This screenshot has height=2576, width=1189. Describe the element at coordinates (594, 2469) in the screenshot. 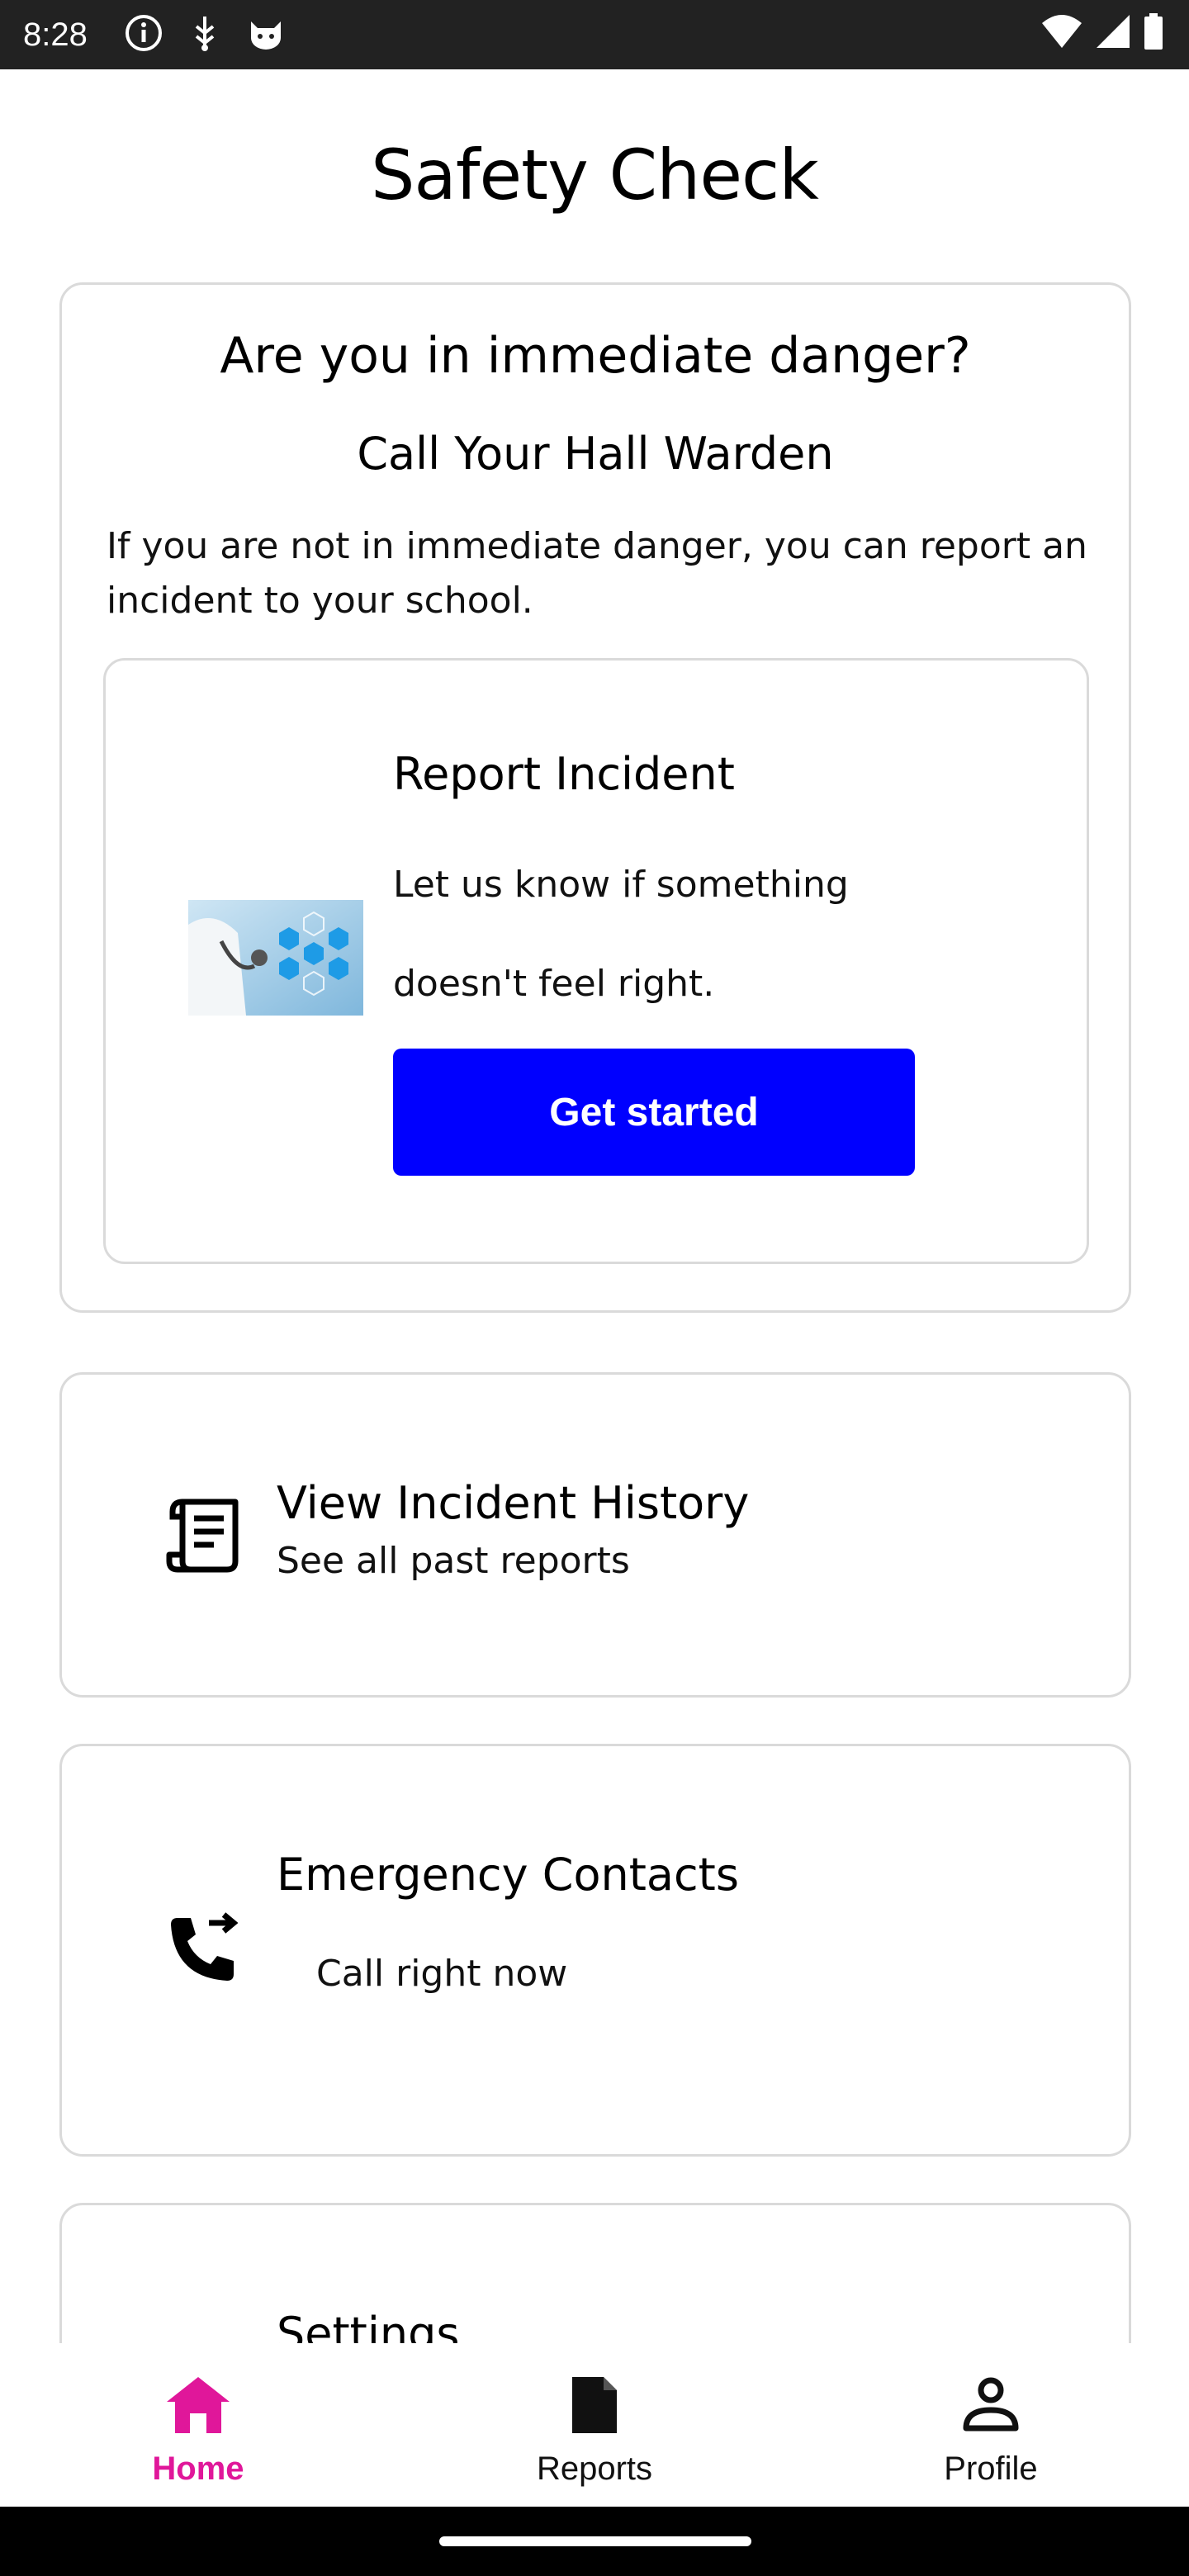

I see `nav-label-reports: Reports` at that location.